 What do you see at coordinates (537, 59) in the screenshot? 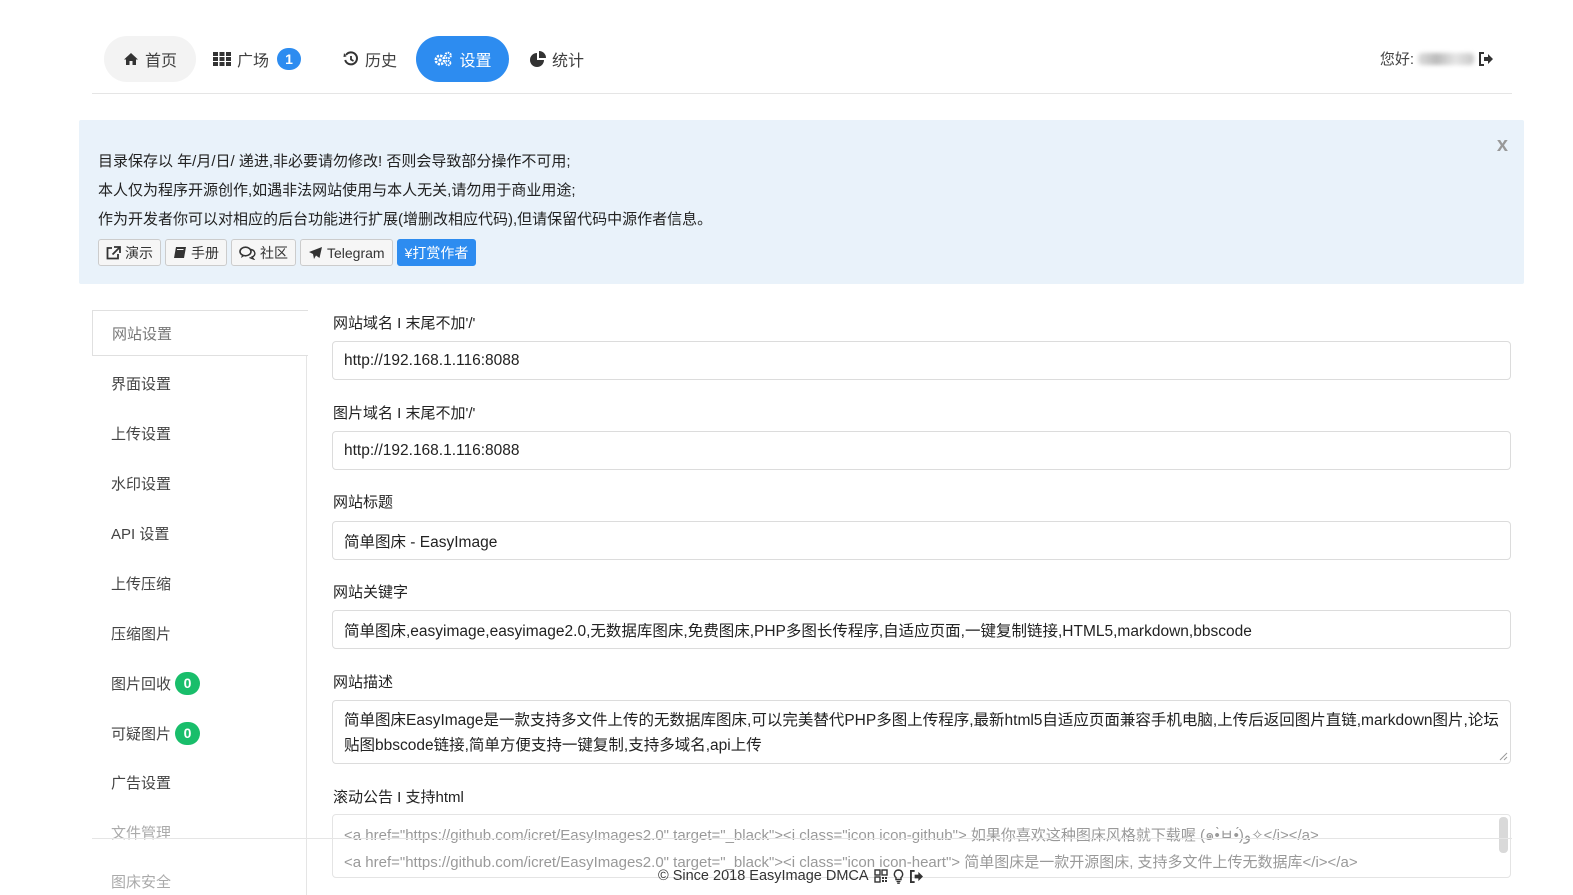
I see `pie-chart-icon` at bounding box center [537, 59].